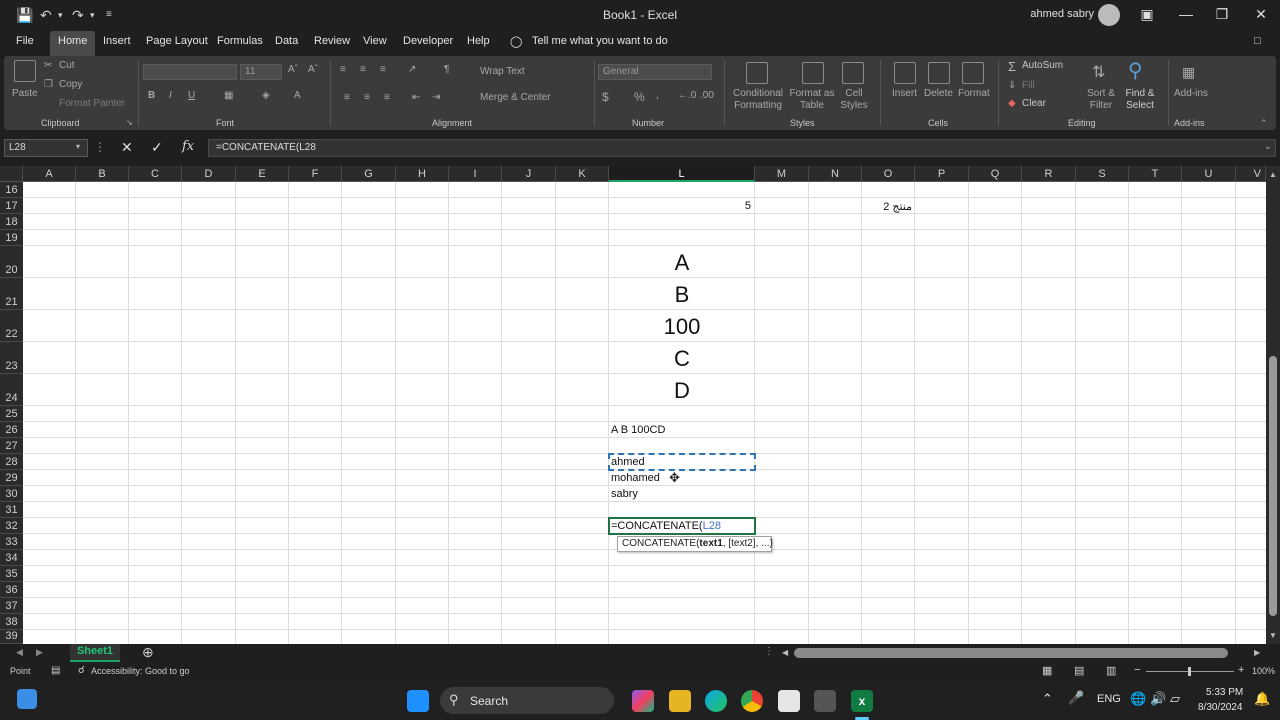 This screenshot has width=1280, height=720. I want to click on insert-cells-button: Insert, so click(904, 93).